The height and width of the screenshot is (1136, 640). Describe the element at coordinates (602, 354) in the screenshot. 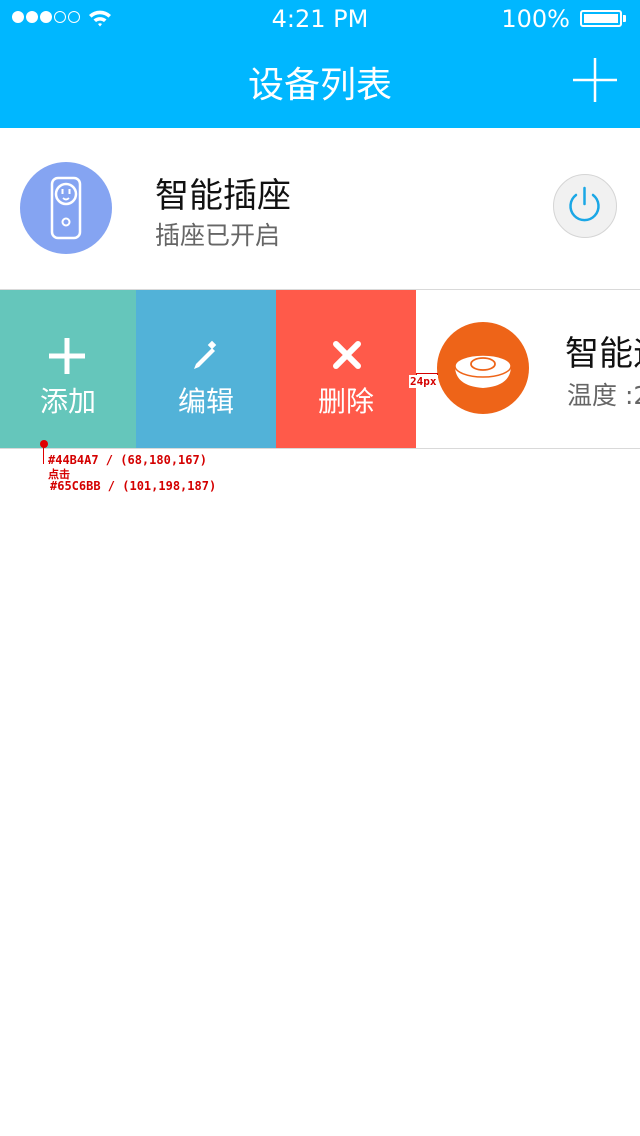

I see `device-name: 智能遥` at that location.